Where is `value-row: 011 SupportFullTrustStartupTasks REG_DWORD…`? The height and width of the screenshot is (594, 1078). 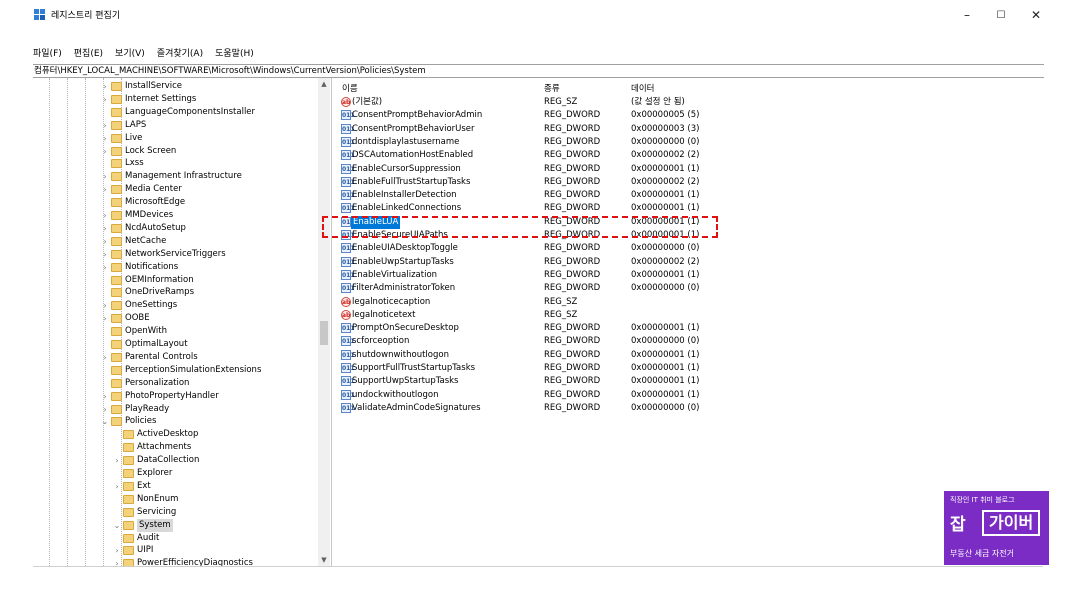 value-row: 011 SupportFullTrustStartupTasks REG_DWORD… is located at coordinates (689, 368).